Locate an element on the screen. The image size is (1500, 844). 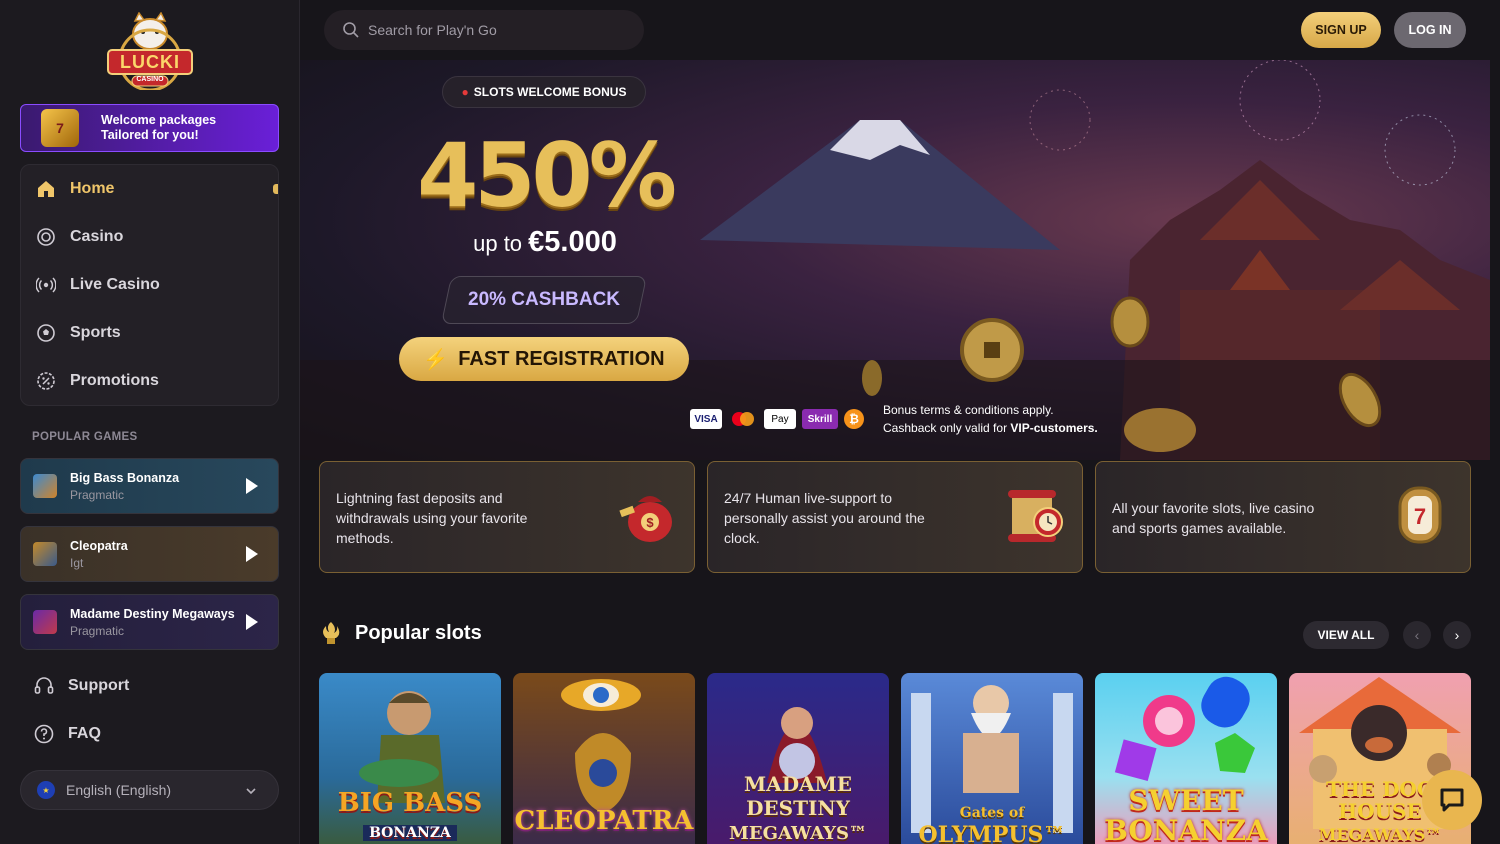
flame-torch-icon is located at coordinates (331, 633).